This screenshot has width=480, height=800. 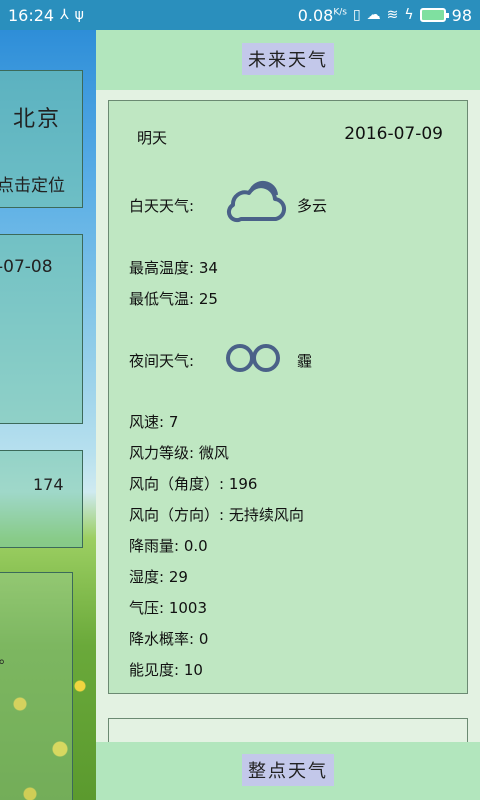 I want to click on today-card: -07-08, so click(x=41, y=329).